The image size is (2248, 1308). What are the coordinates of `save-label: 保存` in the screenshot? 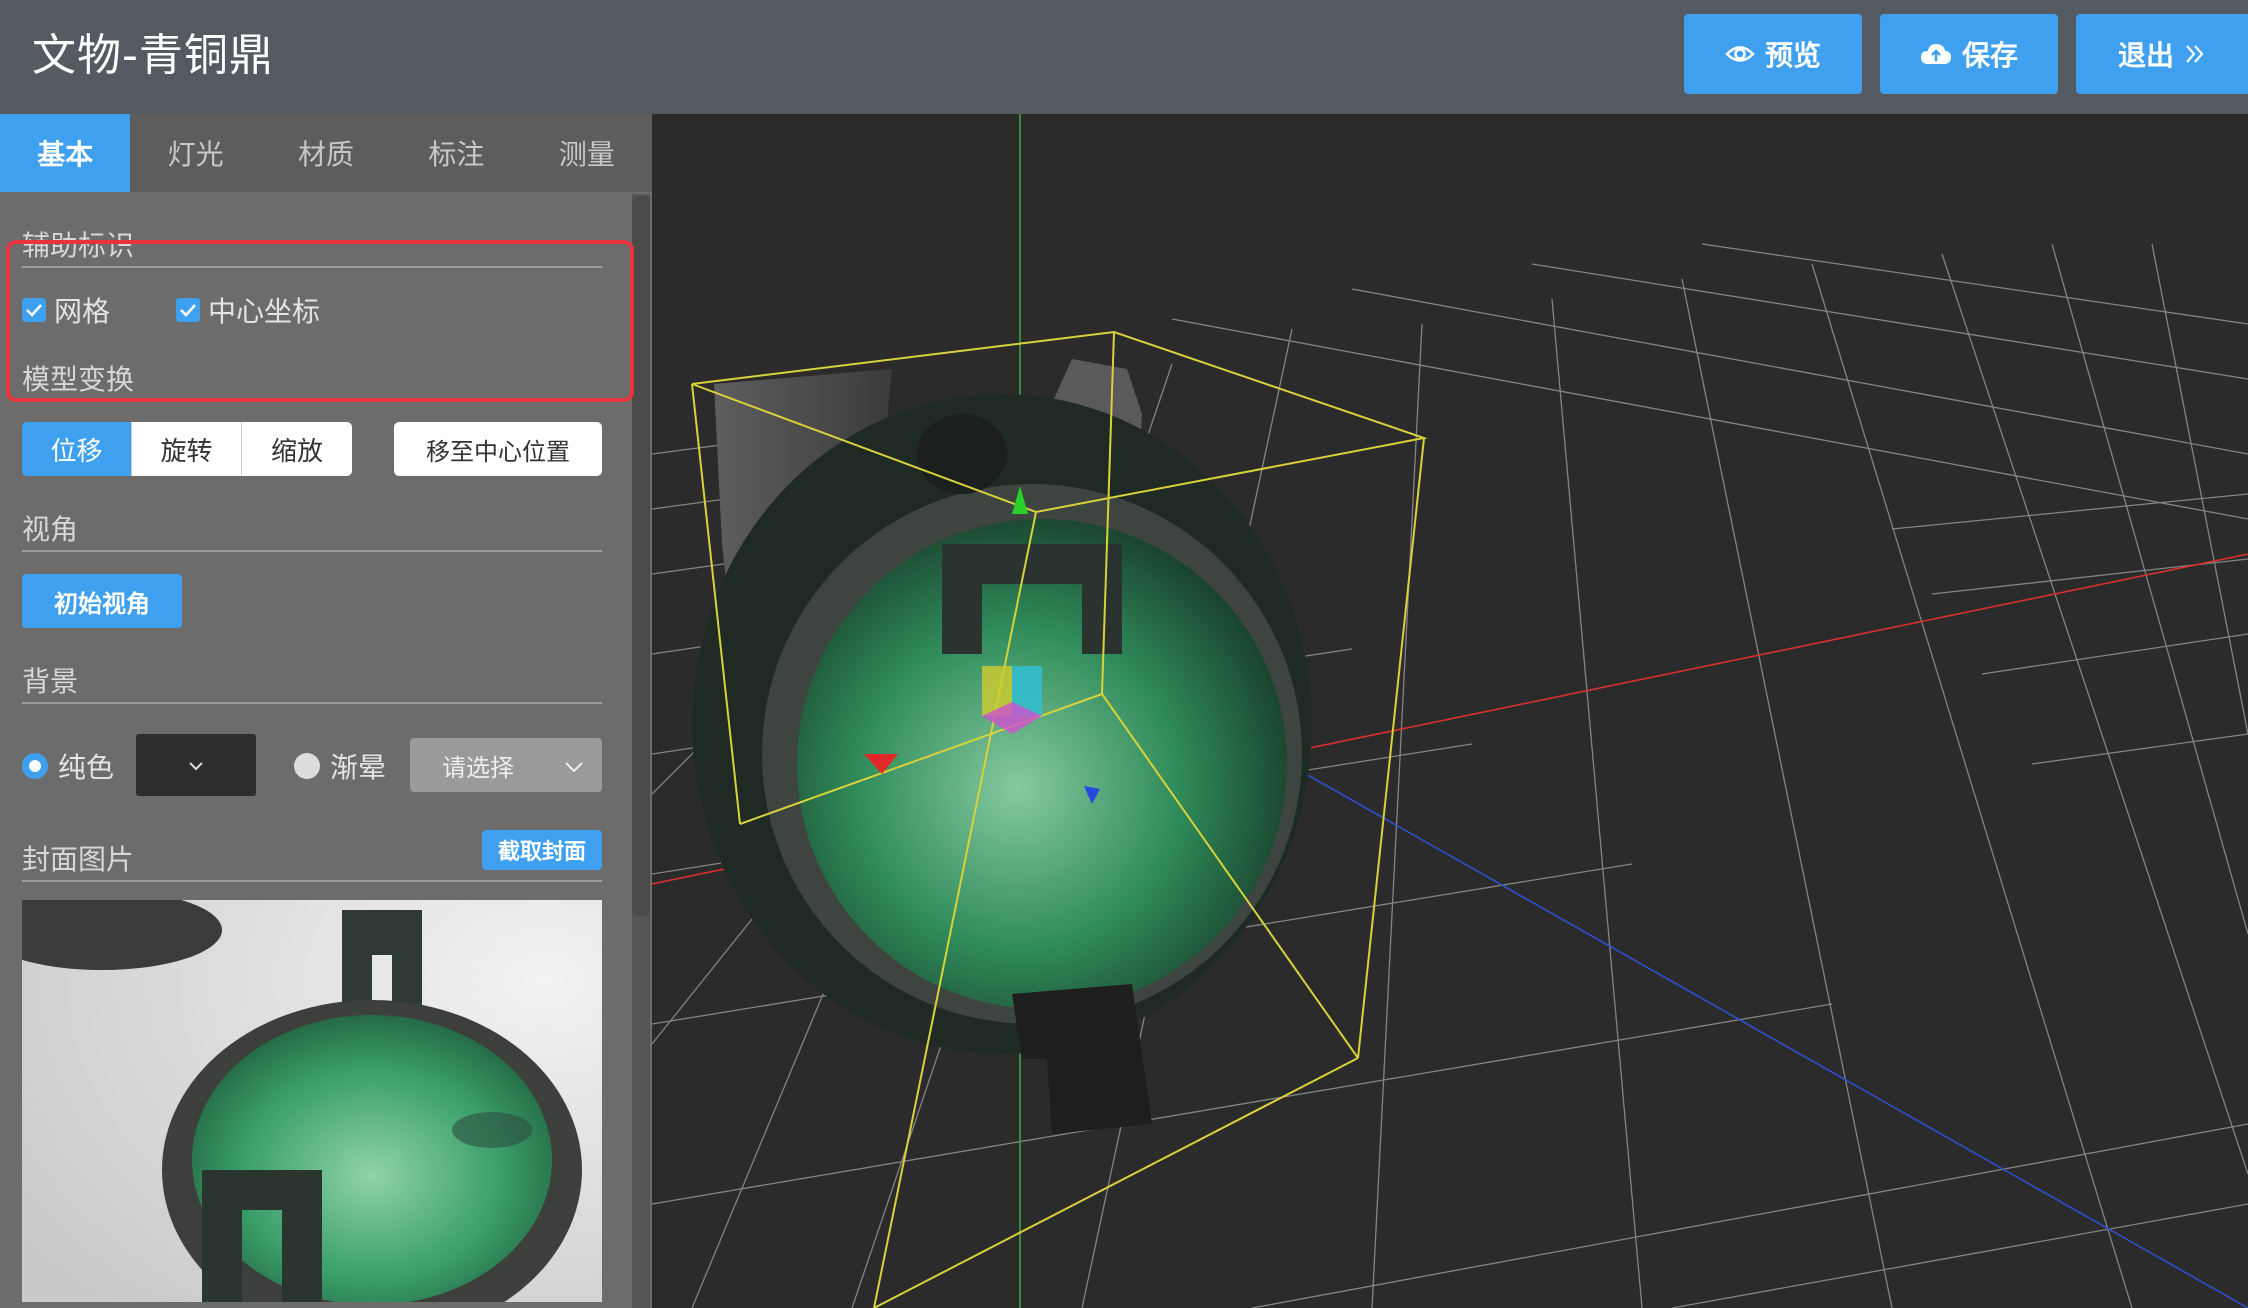 It's located at (1989, 55).